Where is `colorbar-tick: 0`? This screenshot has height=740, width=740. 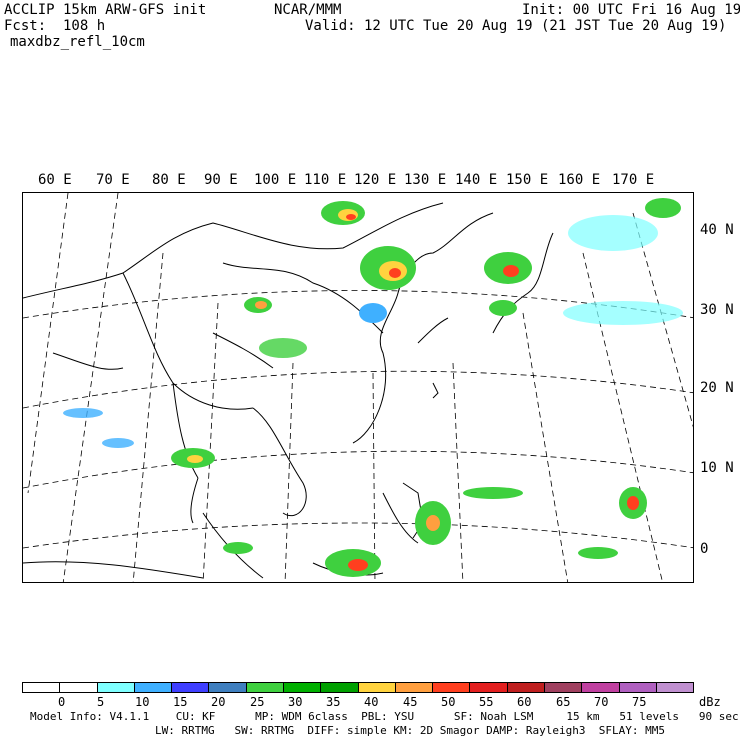 colorbar-tick: 0 is located at coordinates (62, 702).